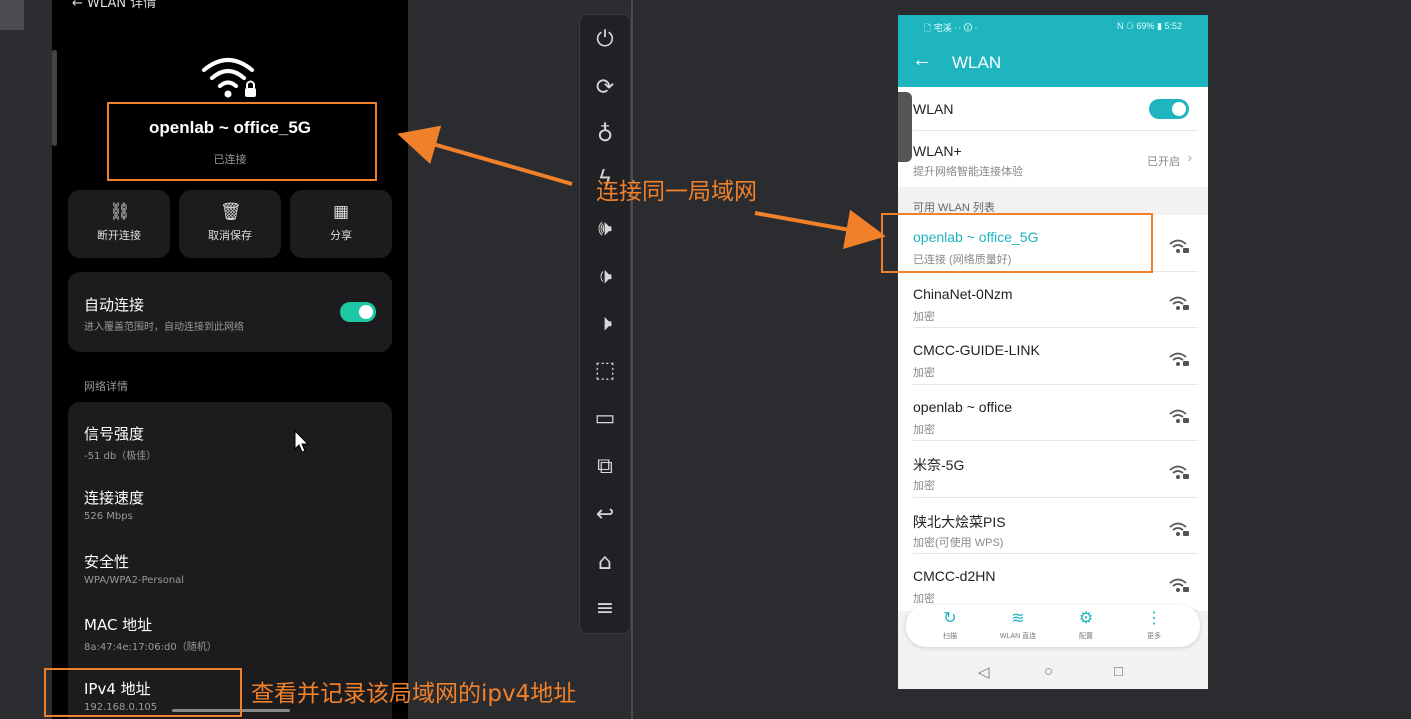 This screenshot has width=1411, height=719. What do you see at coordinates (820, 229) in the screenshot?
I see `arrow-to-connected-network` at bounding box center [820, 229].